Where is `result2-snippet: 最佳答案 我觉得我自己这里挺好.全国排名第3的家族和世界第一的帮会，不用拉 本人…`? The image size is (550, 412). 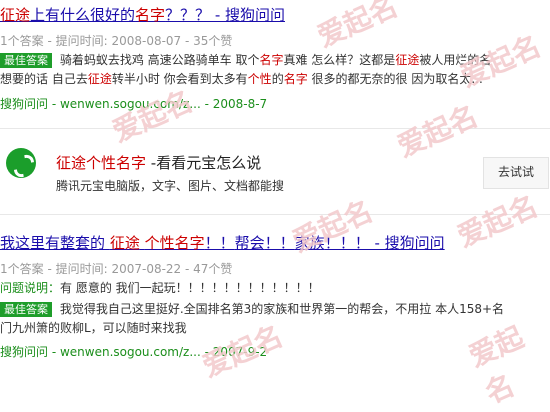 result2-snippet: 最佳答案 我觉得我自己这里挺好.全国排名第3的家族和世界第一的帮会，不用拉 本人… is located at coordinates (275, 319).